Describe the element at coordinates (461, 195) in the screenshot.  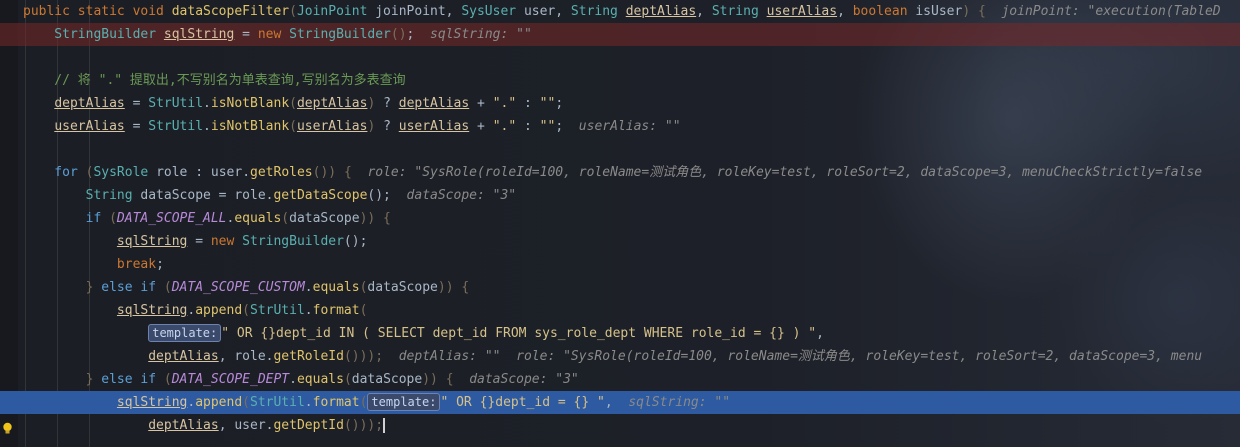
I see `inline-debug-value: dataScope: "3"` at that location.